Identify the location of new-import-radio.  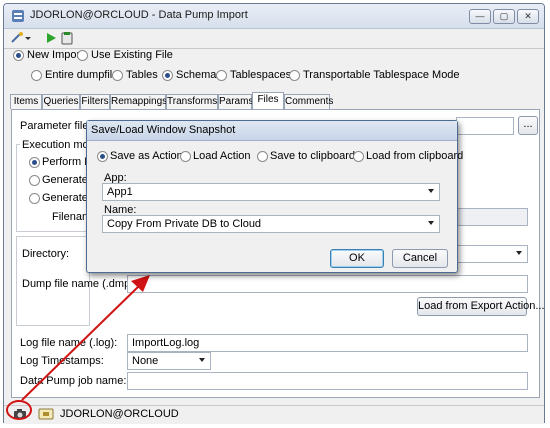
(18, 55).